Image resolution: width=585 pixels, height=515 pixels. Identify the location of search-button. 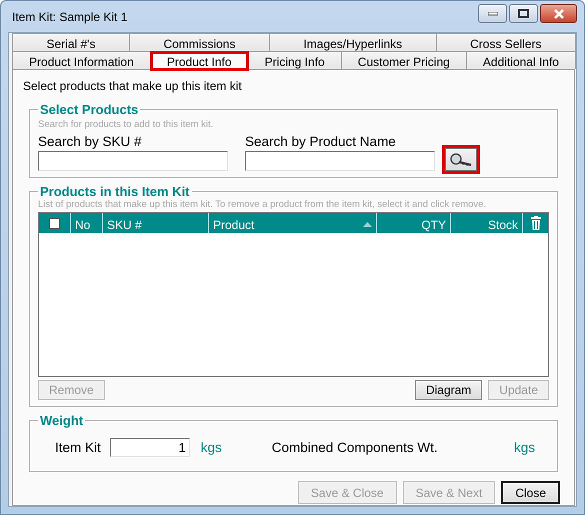
(461, 159).